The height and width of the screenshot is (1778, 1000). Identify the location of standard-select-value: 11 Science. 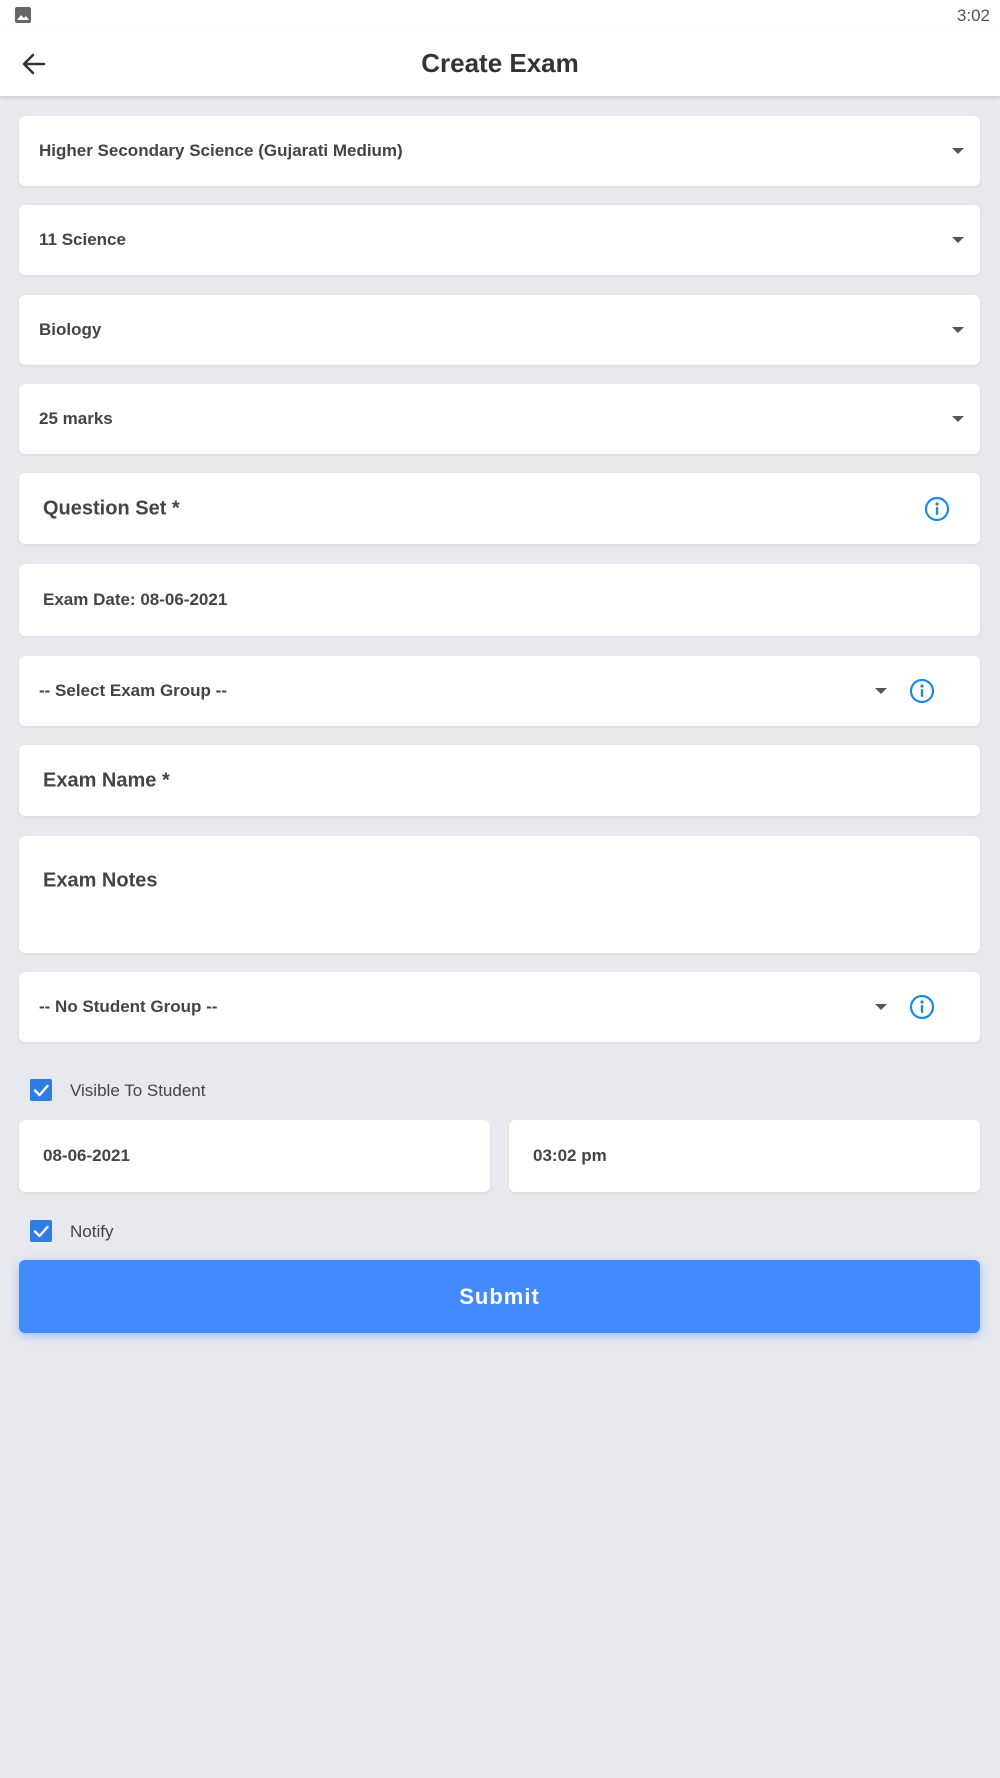
(82, 239).